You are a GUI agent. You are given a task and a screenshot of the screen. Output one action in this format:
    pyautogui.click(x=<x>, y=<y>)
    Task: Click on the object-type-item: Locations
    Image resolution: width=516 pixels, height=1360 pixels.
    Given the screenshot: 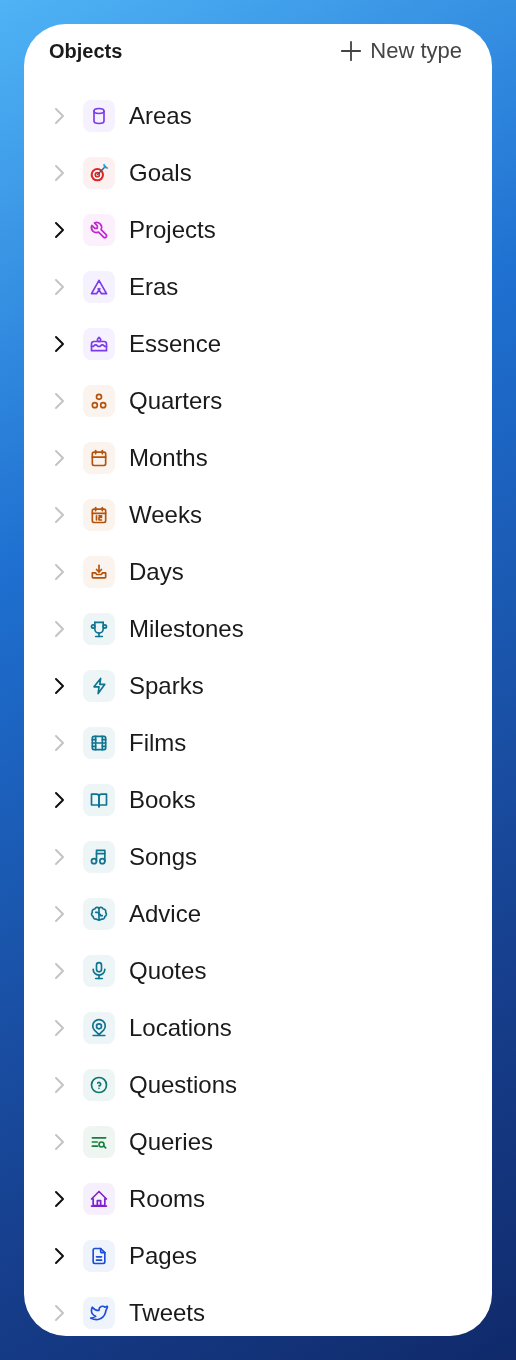 What is the action you would take?
    pyautogui.click(x=180, y=1027)
    